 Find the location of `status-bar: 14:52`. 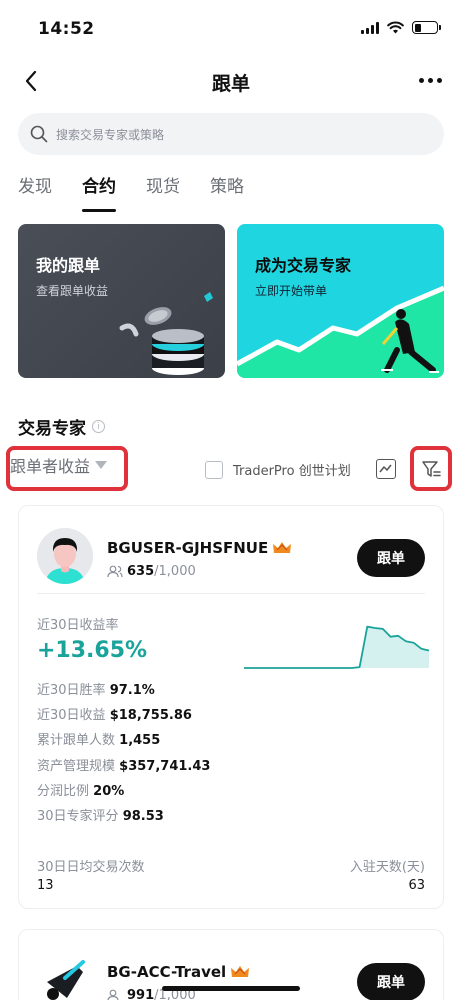

status-bar: 14:52 is located at coordinates (231, 30).